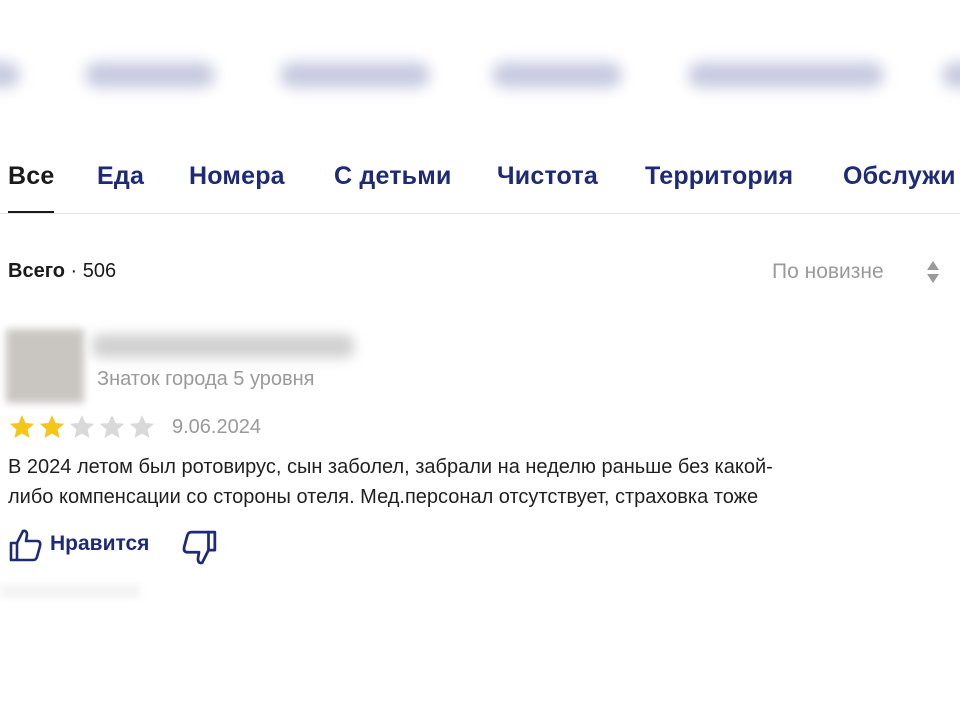  I want to click on avatar, so click(45, 366).